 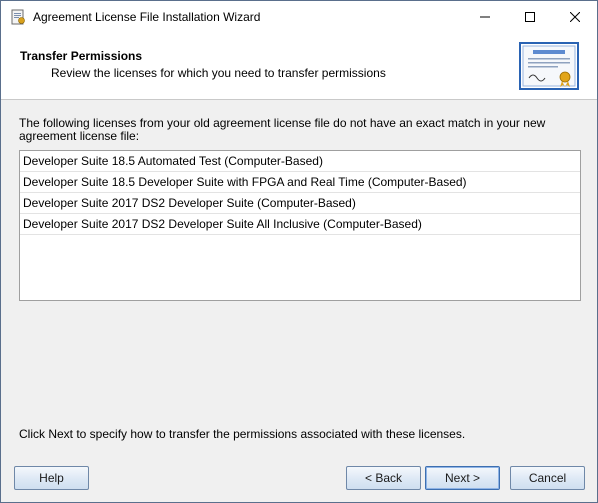 I want to click on minimize-button, so click(x=484, y=16).